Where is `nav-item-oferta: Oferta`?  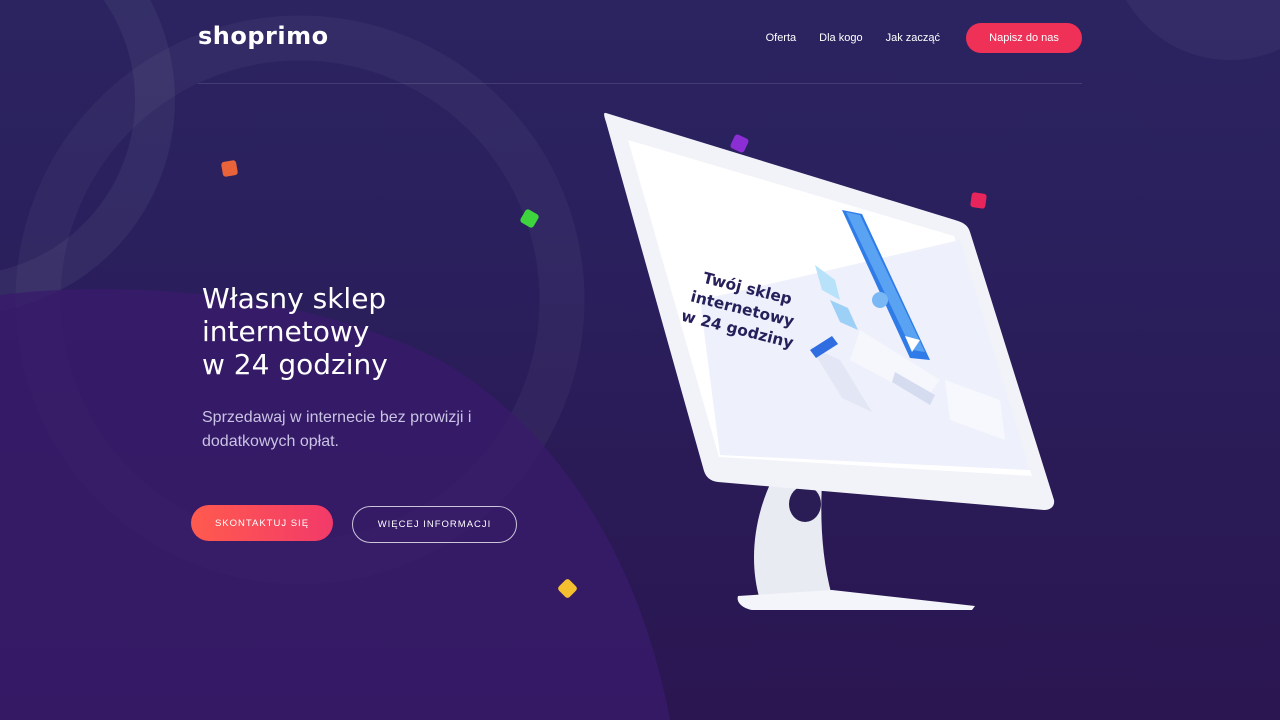 nav-item-oferta: Oferta is located at coordinates (781, 38).